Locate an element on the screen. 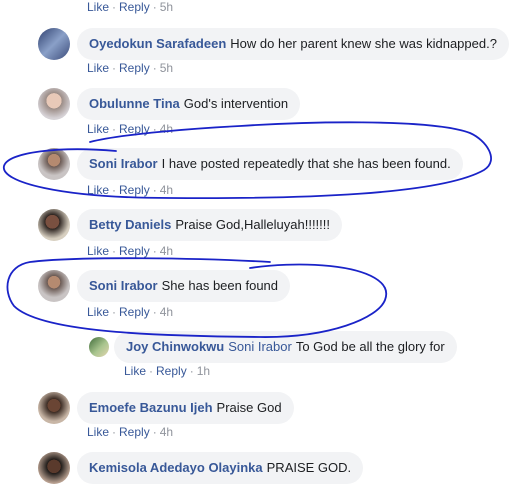 This screenshot has width=523, height=484. reply-actions: Like · Reply · 1h is located at coordinates (167, 371).